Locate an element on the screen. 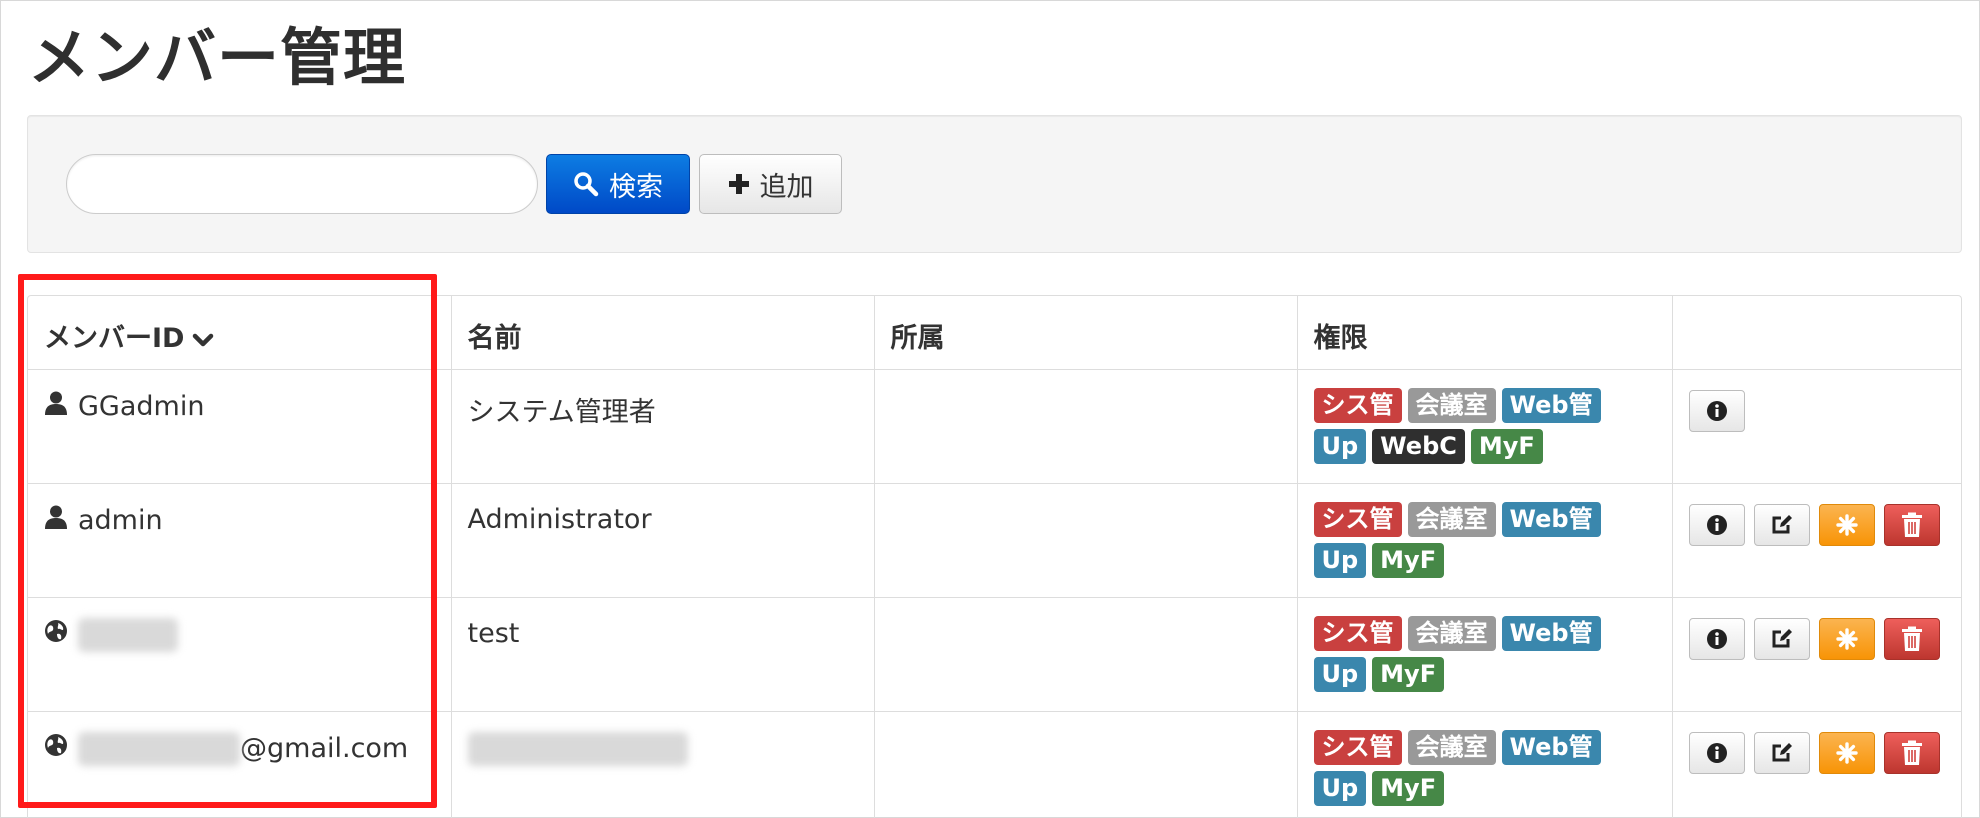  member-id: admin is located at coordinates (120, 520).